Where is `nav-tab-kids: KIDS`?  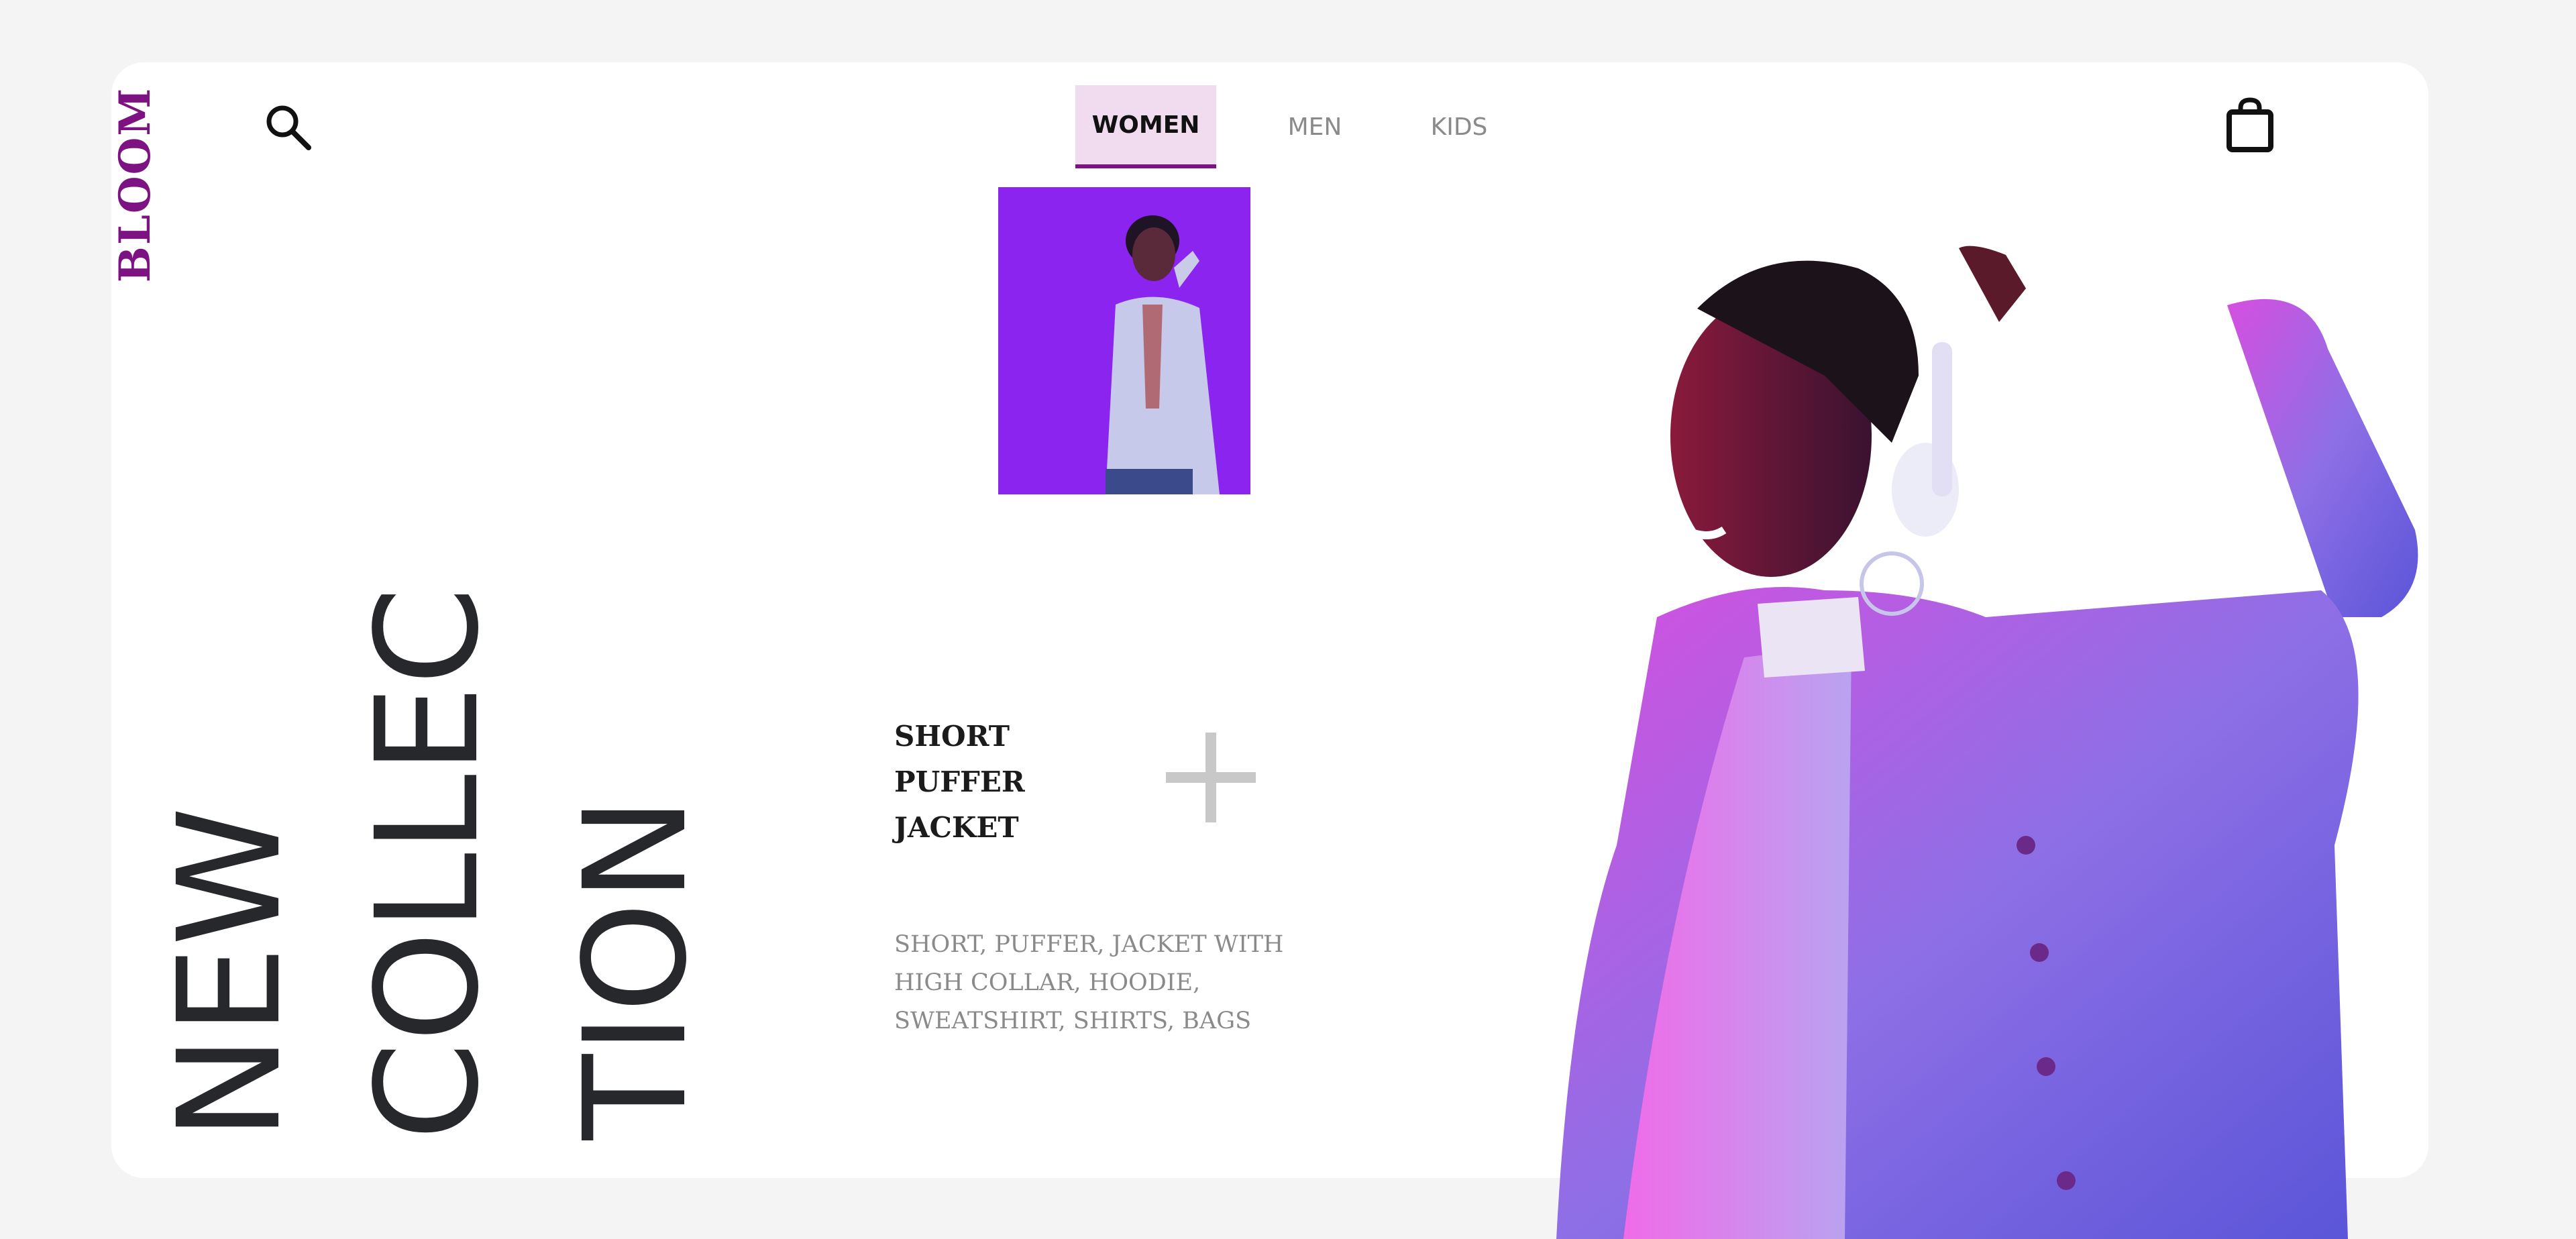
nav-tab-kids: KIDS is located at coordinates (1459, 126).